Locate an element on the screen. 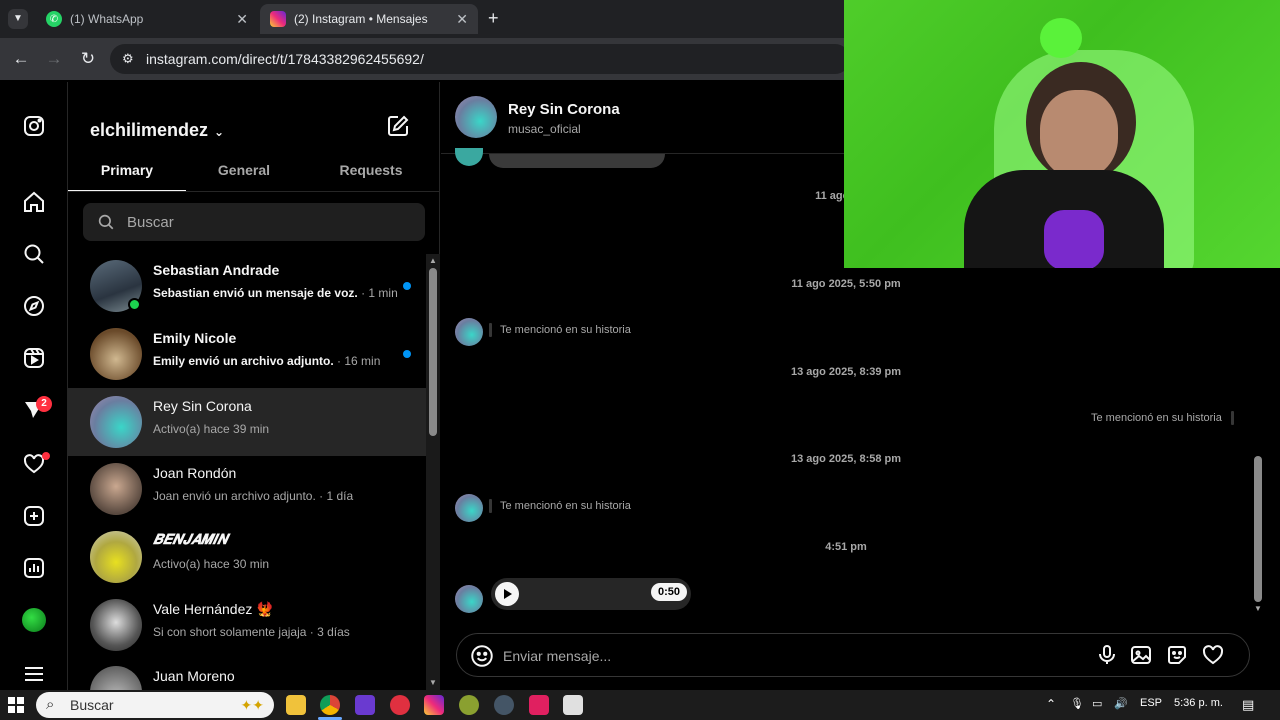 Image resolution: width=1280 pixels, height=720 pixels. message-timestamp: 13 ago 2025, 8:39 pm is located at coordinates (846, 372).